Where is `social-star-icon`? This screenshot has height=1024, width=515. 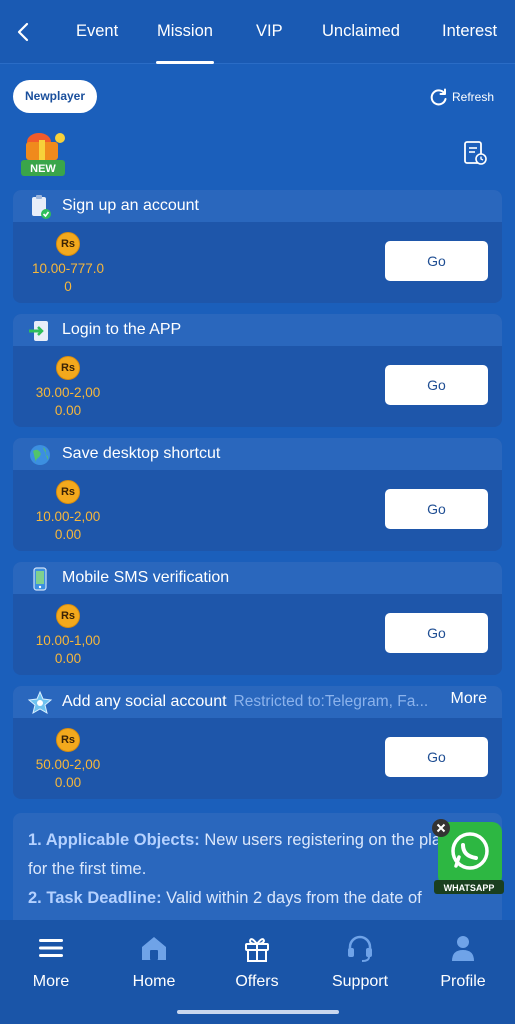 social-star-icon is located at coordinates (40, 702).